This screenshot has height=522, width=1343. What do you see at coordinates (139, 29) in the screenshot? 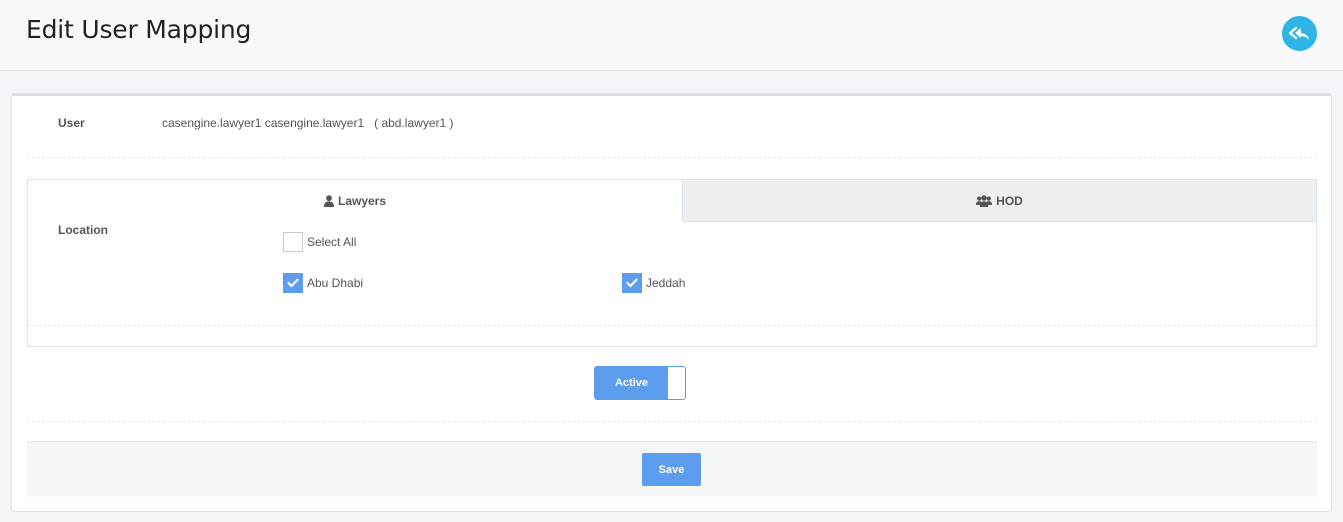
I see `page-title: Edit User Mapping` at bounding box center [139, 29].